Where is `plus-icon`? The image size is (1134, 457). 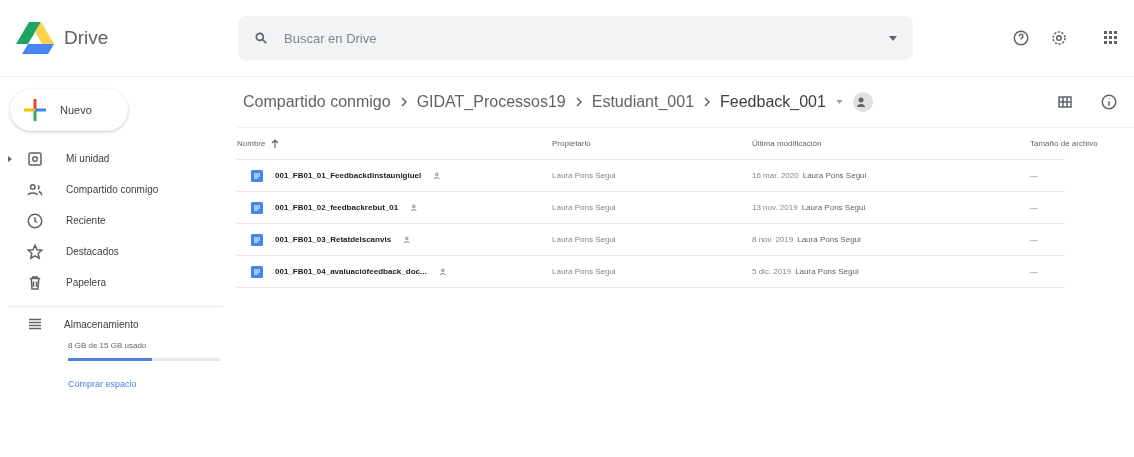 plus-icon is located at coordinates (35, 110).